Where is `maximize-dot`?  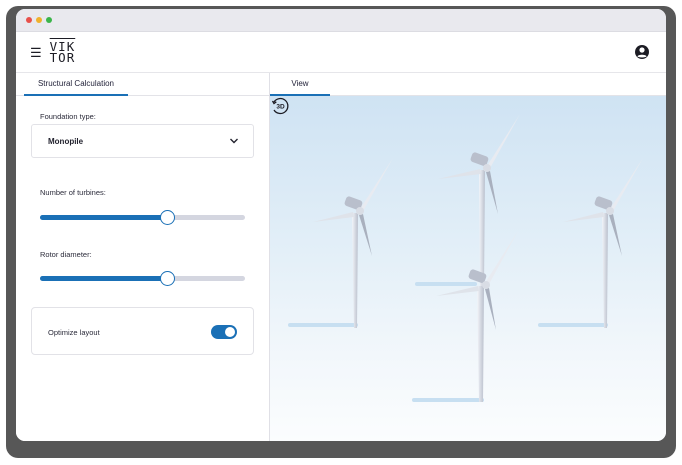 maximize-dot is located at coordinates (49, 20).